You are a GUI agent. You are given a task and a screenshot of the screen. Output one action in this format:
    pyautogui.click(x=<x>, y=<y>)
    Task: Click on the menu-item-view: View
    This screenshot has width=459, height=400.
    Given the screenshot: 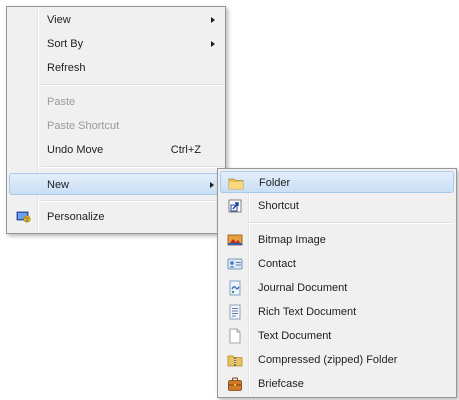 What is the action you would take?
    pyautogui.click(x=116, y=20)
    